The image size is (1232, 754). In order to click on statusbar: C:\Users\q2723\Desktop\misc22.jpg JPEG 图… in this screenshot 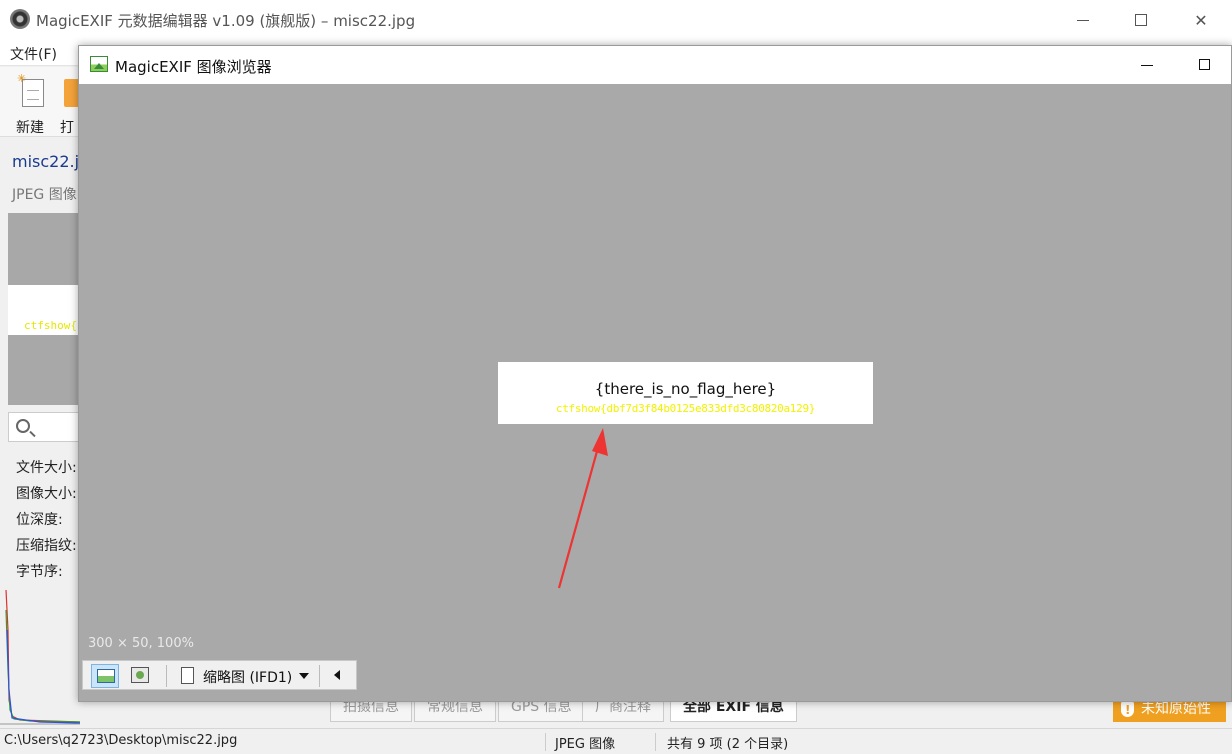, I will do `click(616, 741)`.